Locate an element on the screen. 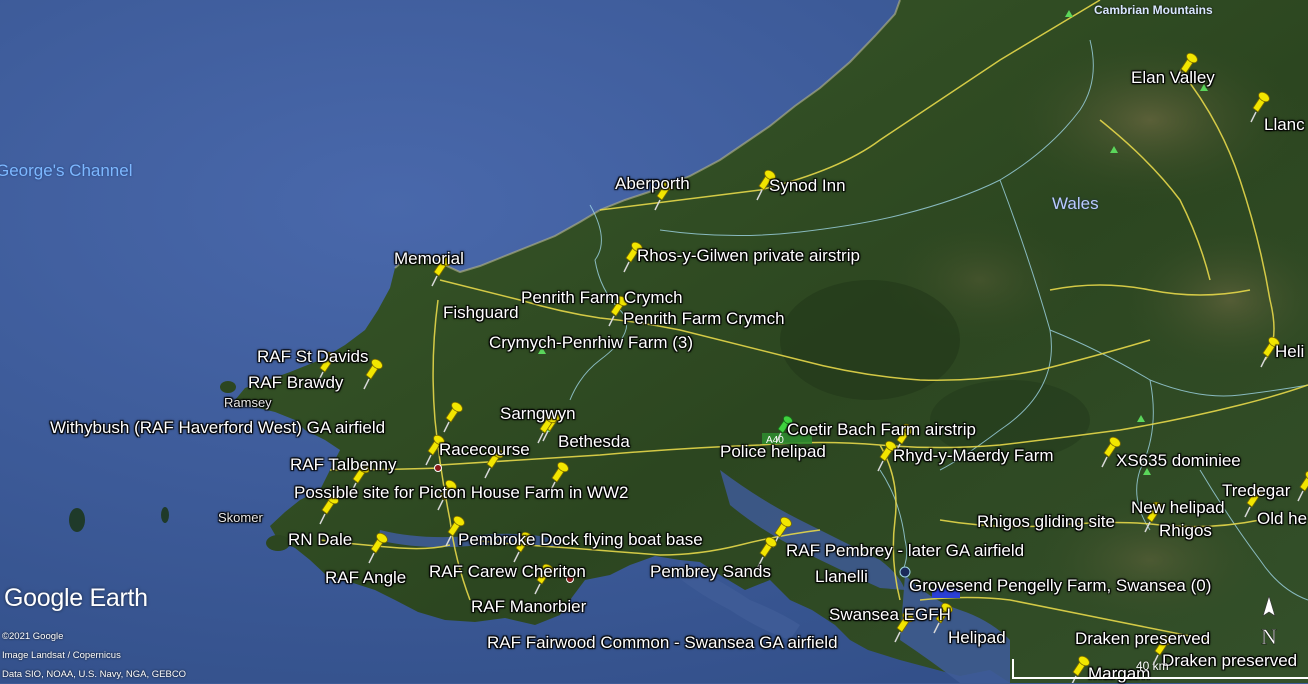 This screenshot has height=684, width=1308. place-label-angle: RAF Angle is located at coordinates (365, 578).